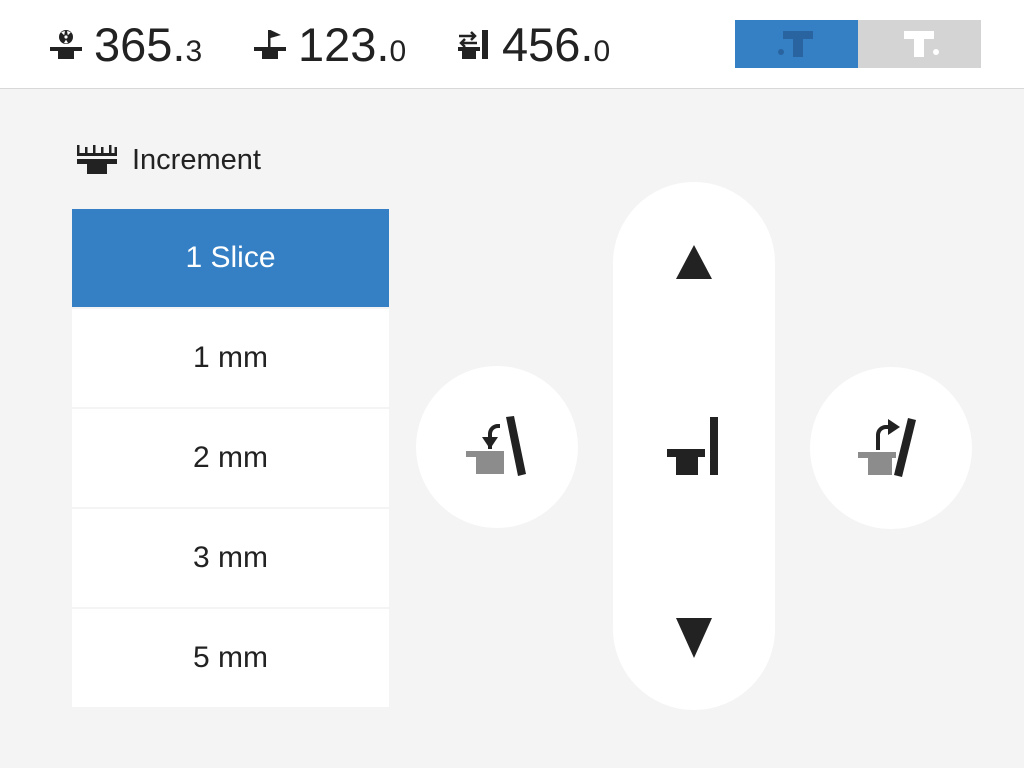 This screenshot has height=768, width=1024. What do you see at coordinates (344, 44) in the screenshot?
I see `readout-2-integer: 123.` at bounding box center [344, 44].